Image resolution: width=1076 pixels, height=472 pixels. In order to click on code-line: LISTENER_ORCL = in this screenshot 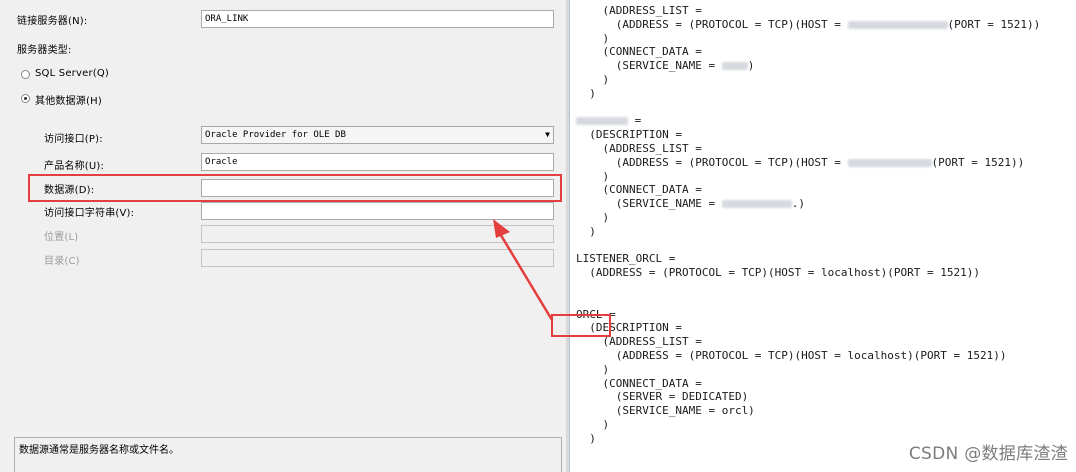, I will do `click(626, 259)`.